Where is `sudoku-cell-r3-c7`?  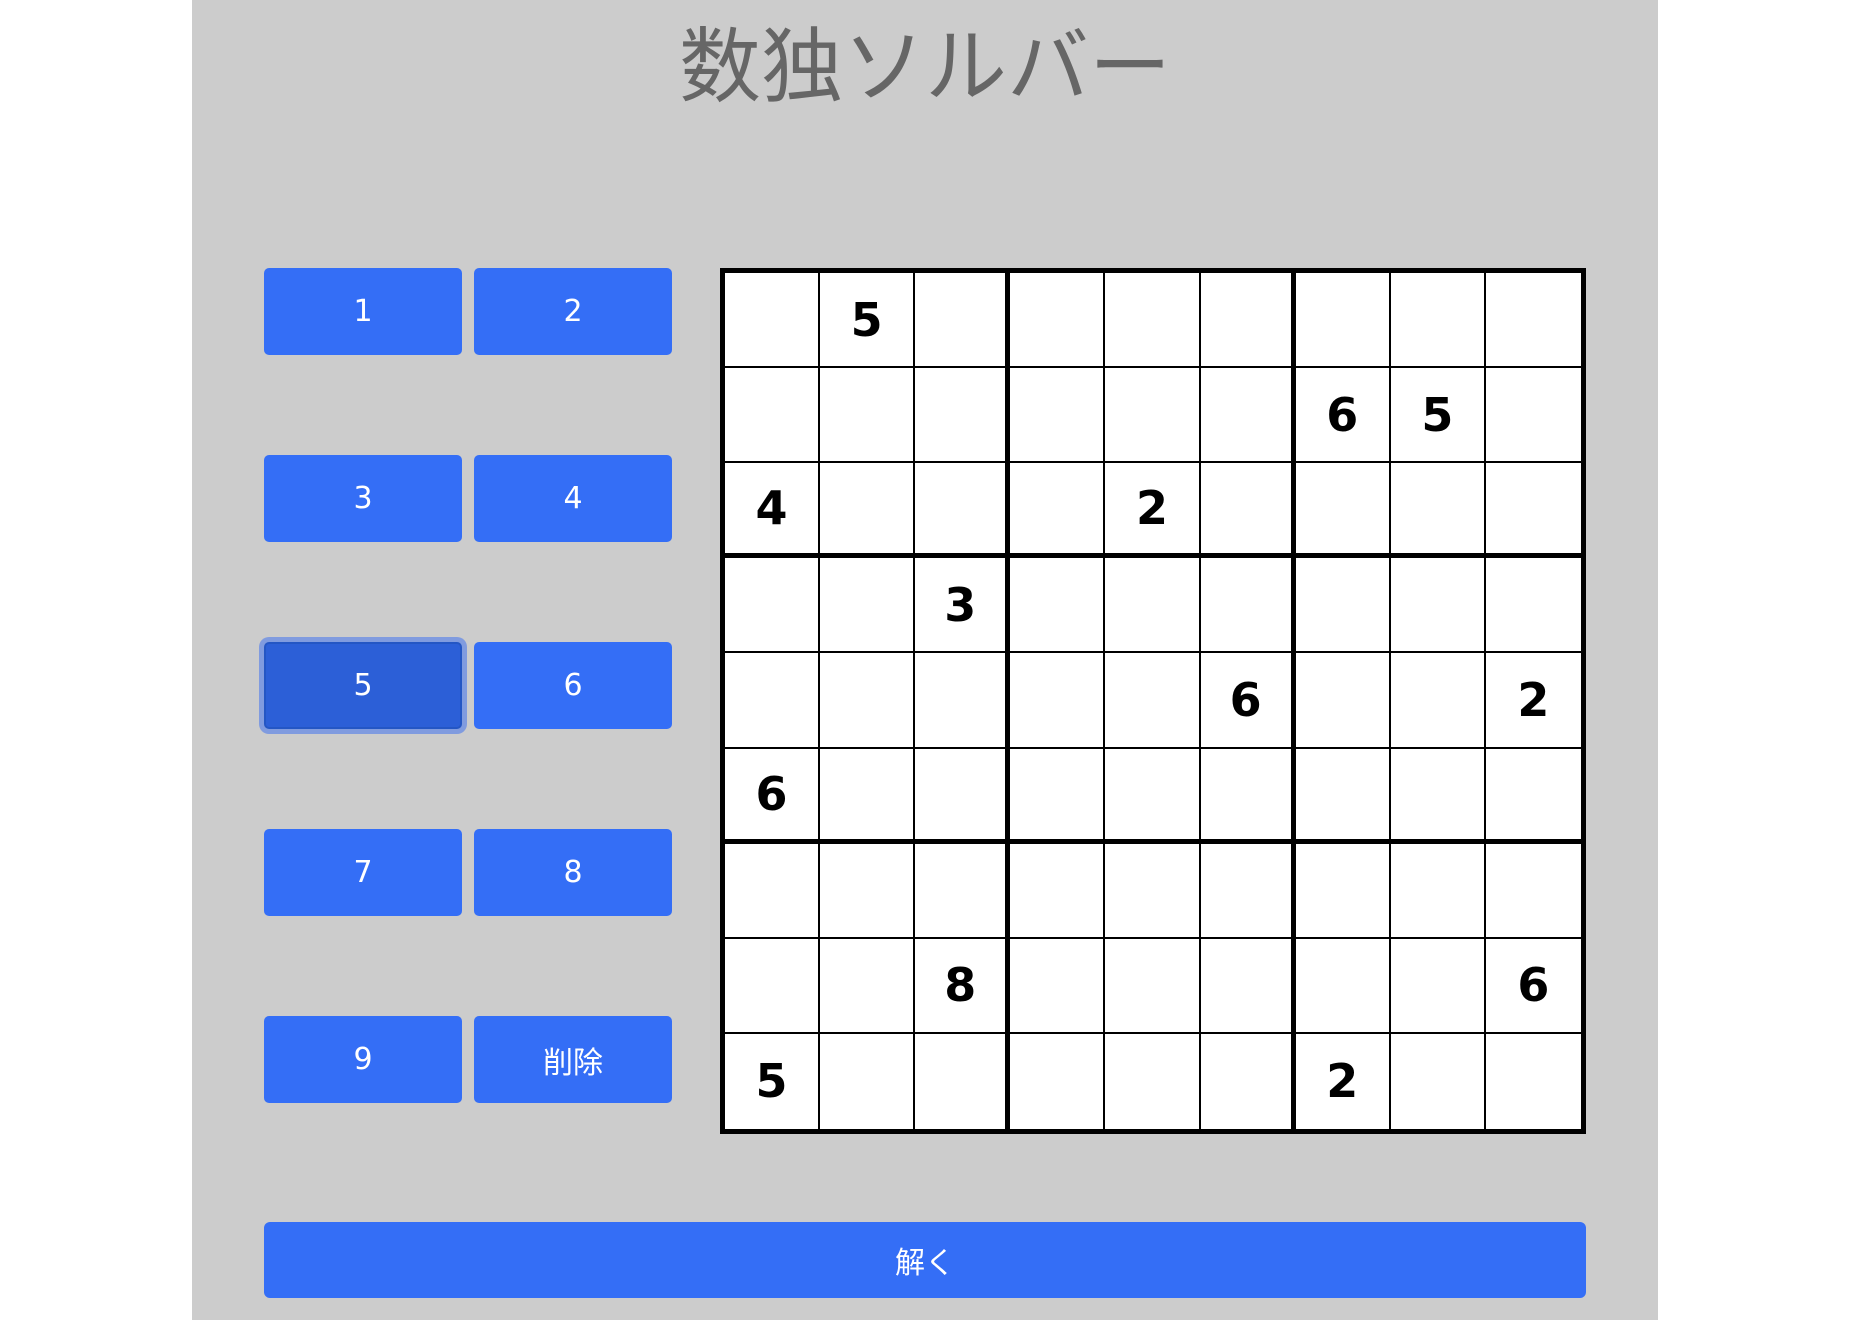 sudoku-cell-r3-c7 is located at coordinates (1343, 511).